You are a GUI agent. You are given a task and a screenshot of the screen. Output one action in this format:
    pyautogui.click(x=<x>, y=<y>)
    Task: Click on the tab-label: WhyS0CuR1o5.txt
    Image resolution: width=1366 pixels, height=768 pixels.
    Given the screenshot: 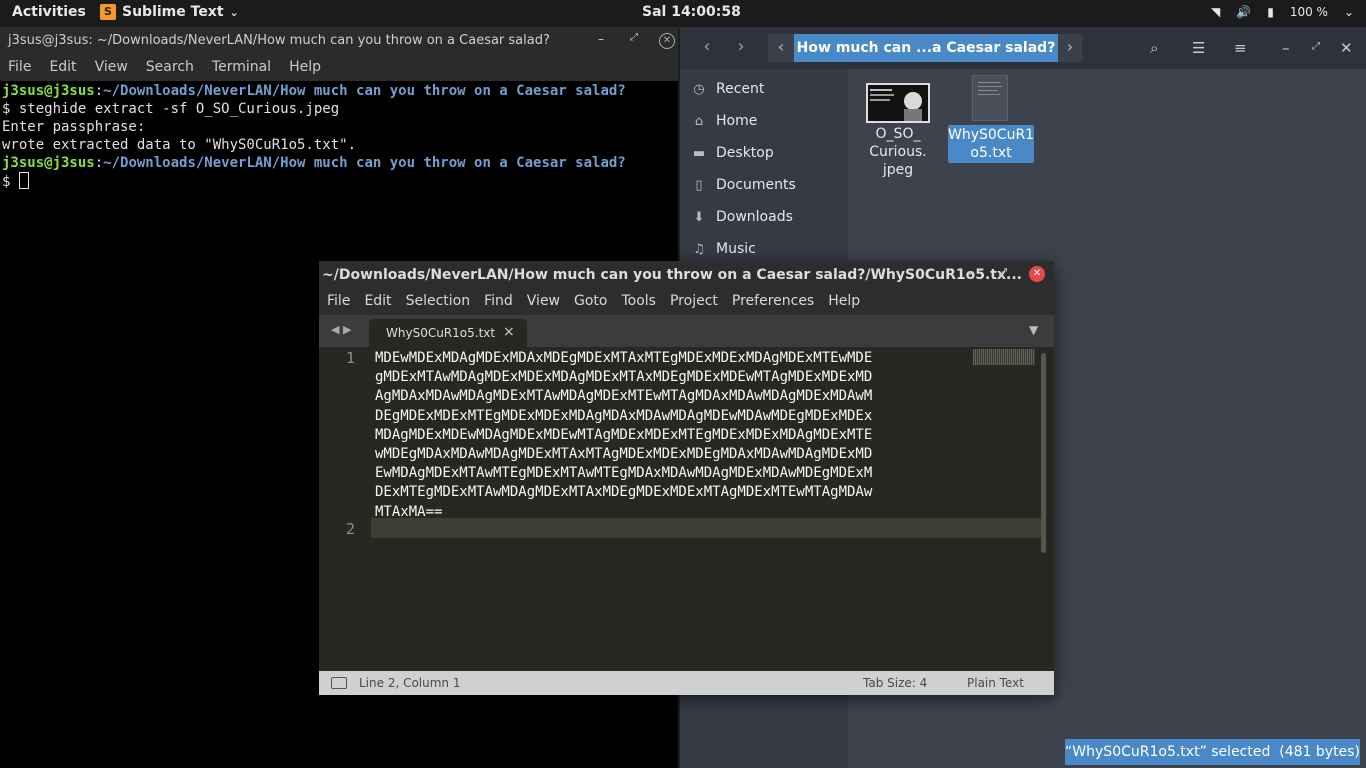 What is the action you would take?
    pyautogui.click(x=441, y=333)
    